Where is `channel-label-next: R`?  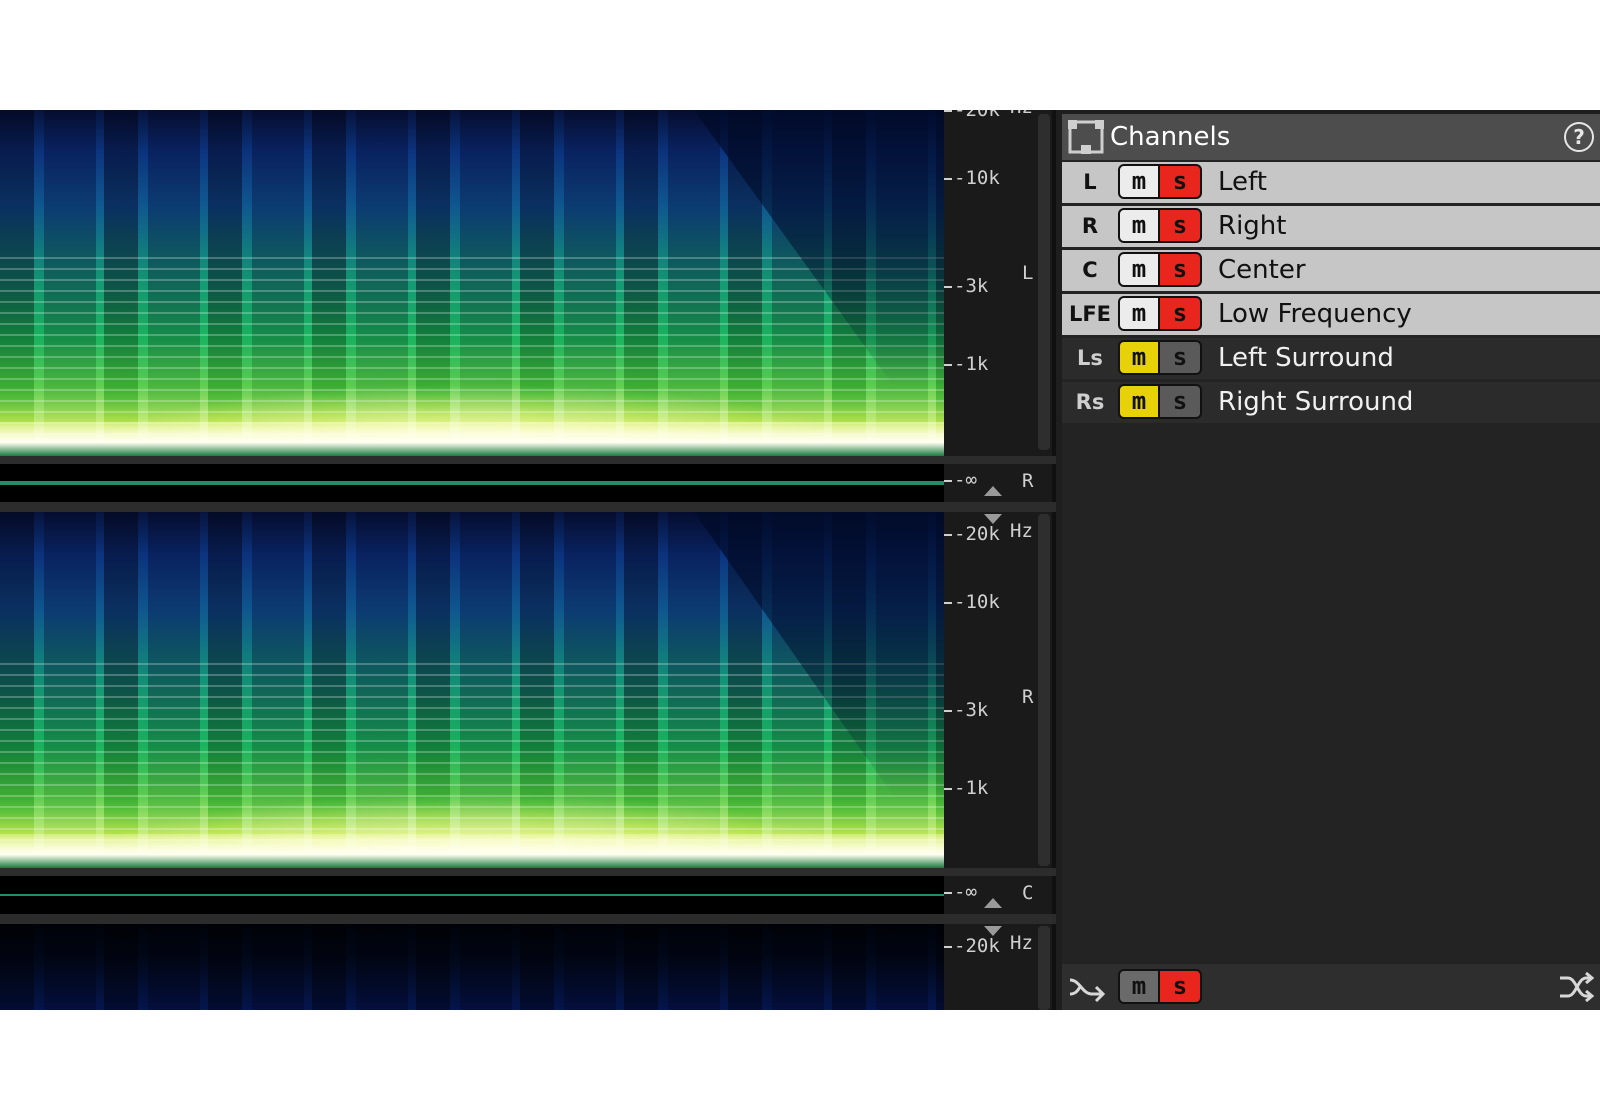 channel-label-next: R is located at coordinates (1028, 481).